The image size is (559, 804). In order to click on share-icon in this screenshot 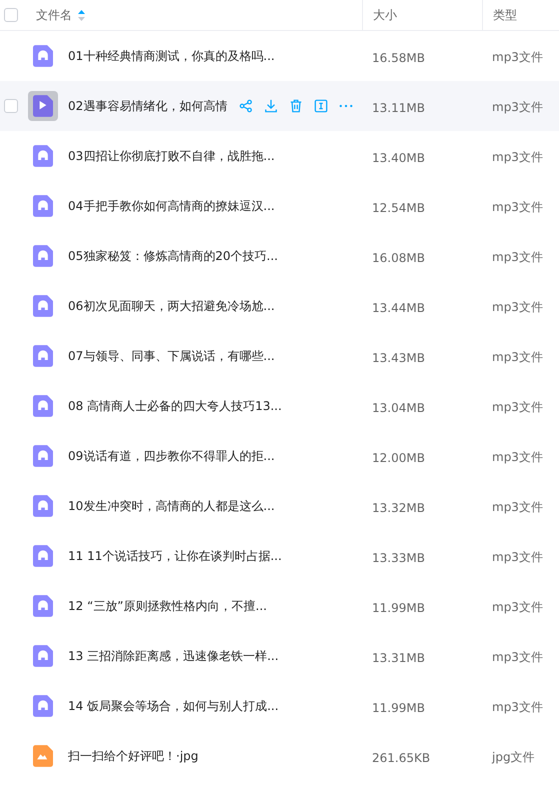, I will do `click(246, 106)`.